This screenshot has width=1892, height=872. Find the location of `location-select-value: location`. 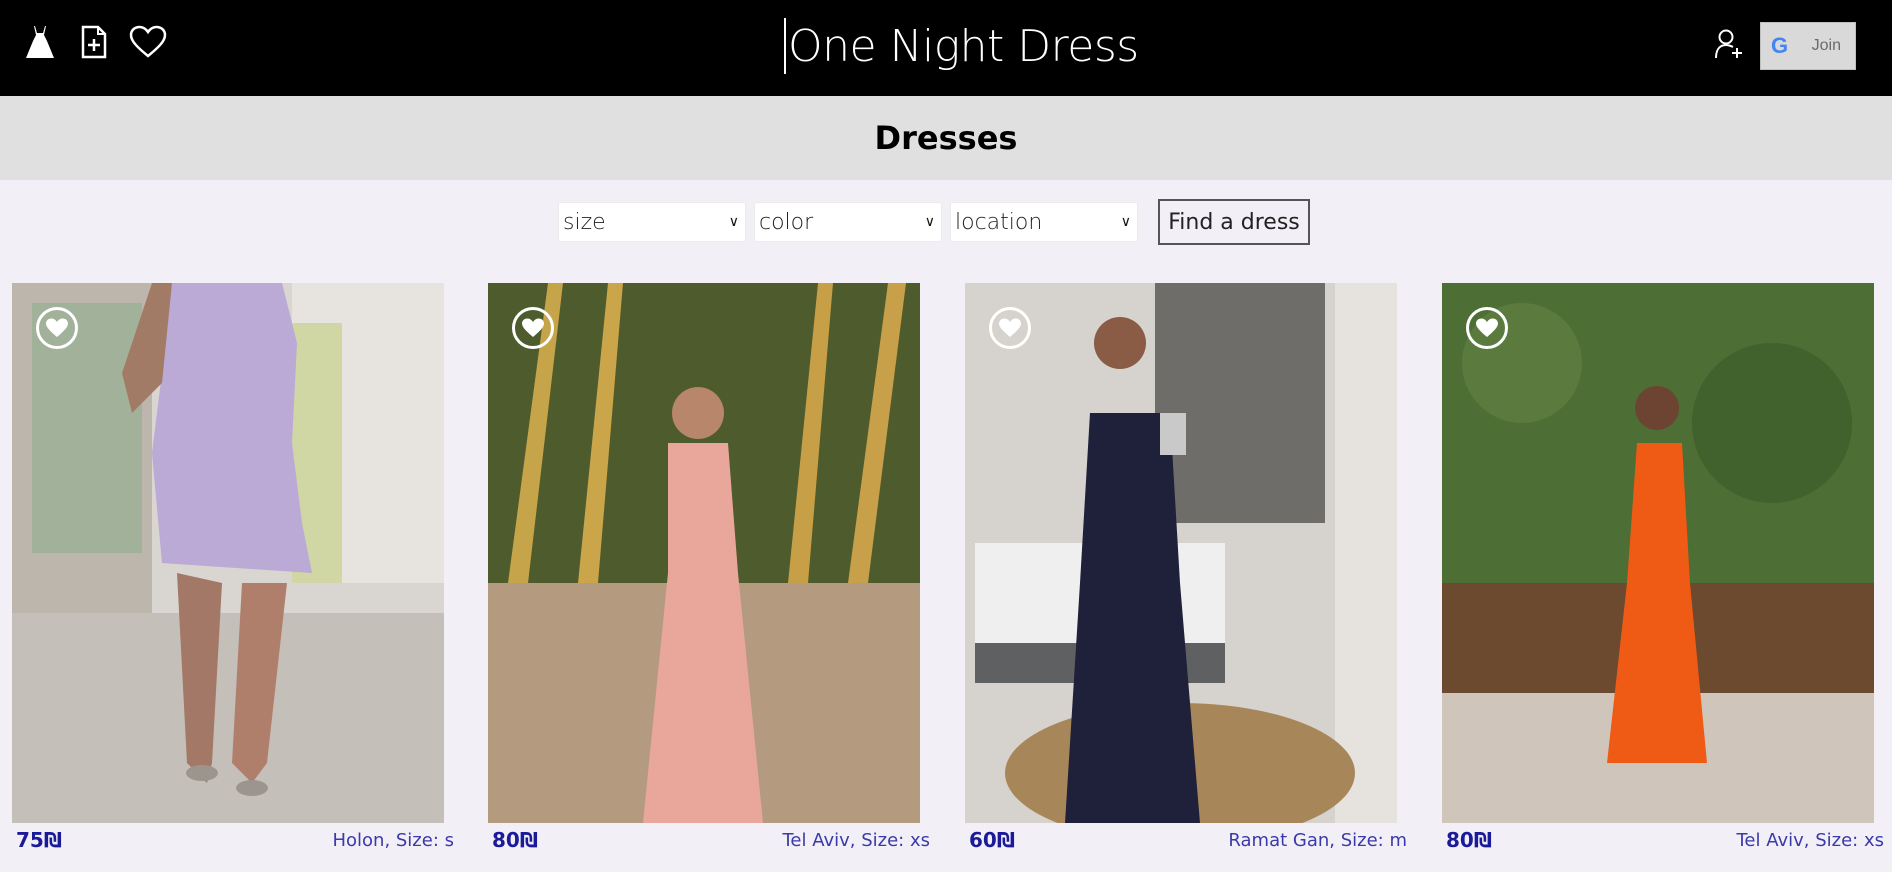

location-select-value: location is located at coordinates (999, 222).